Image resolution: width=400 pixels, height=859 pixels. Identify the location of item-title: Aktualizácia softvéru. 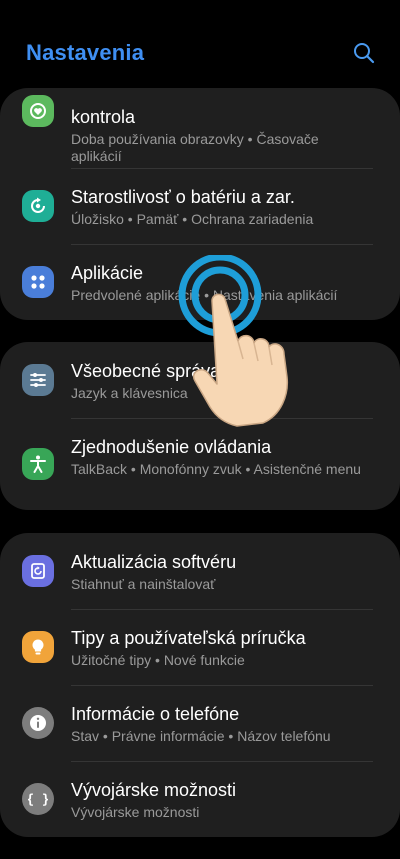
(154, 562).